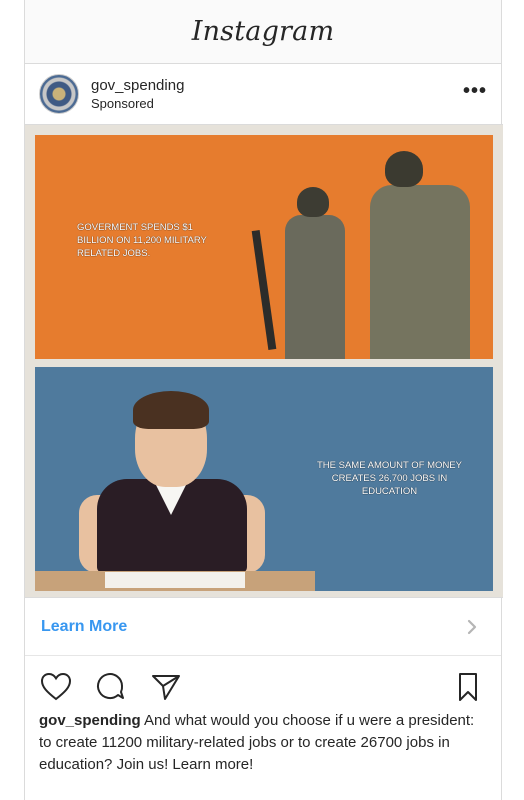 This screenshot has width=524, height=800. I want to click on chevron-right-icon, so click(472, 627).